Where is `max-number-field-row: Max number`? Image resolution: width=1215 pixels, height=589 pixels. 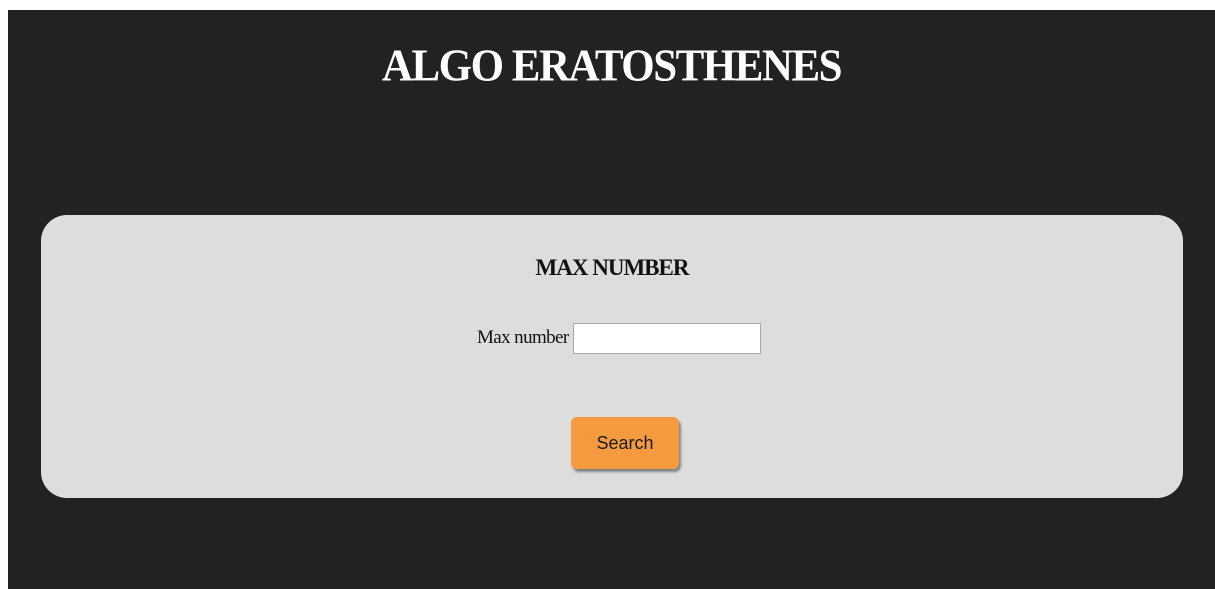
max-number-field-row: Max number is located at coordinates (619, 338).